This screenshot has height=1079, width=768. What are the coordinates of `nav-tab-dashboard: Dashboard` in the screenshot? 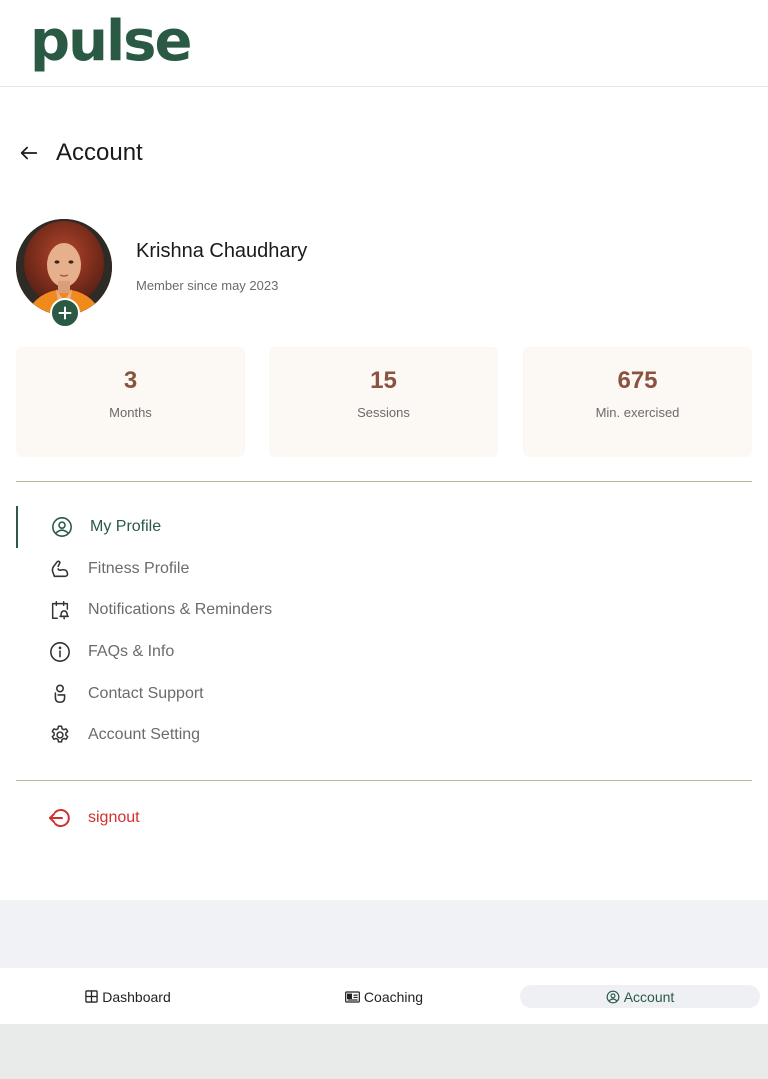 It's located at (128, 996).